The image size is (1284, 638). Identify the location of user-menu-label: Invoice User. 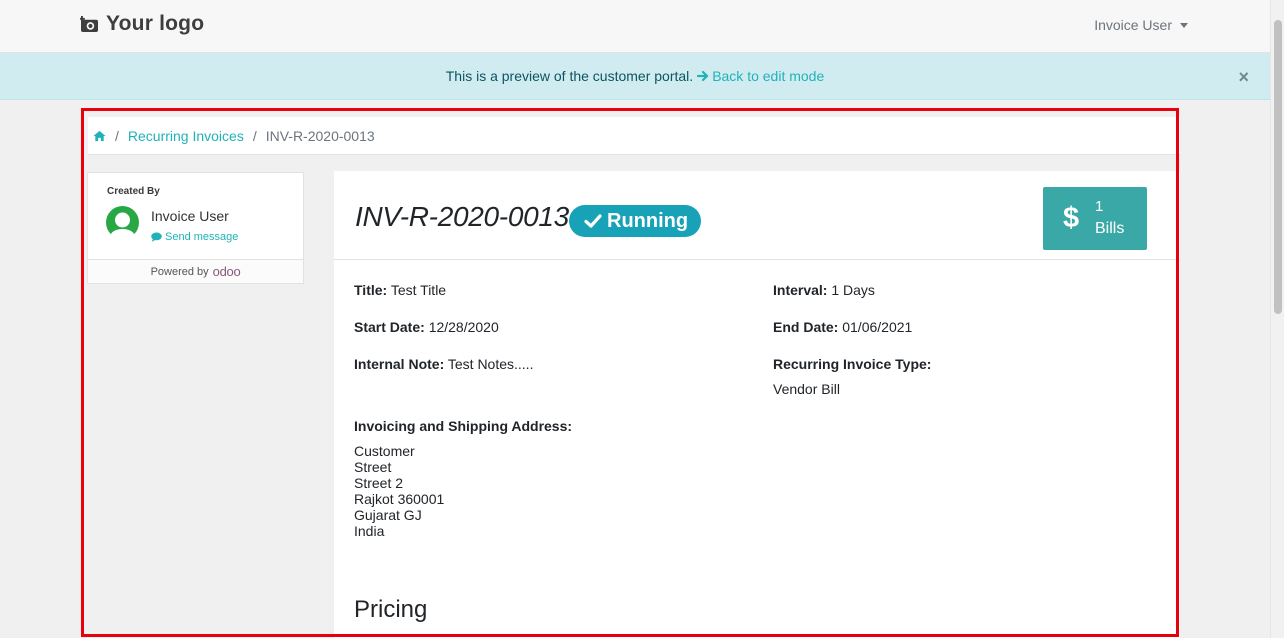
(1133, 25).